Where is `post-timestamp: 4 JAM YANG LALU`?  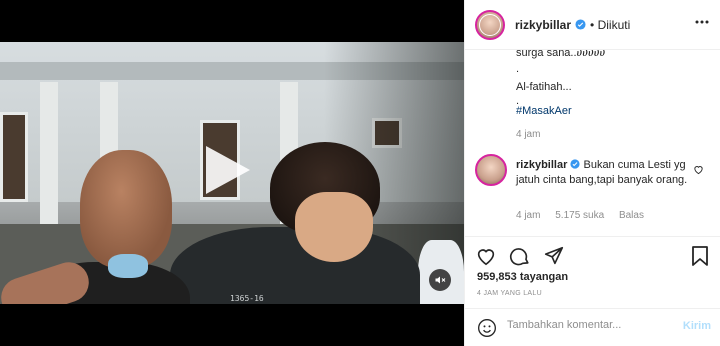 post-timestamp: 4 JAM YANG LALU is located at coordinates (509, 293).